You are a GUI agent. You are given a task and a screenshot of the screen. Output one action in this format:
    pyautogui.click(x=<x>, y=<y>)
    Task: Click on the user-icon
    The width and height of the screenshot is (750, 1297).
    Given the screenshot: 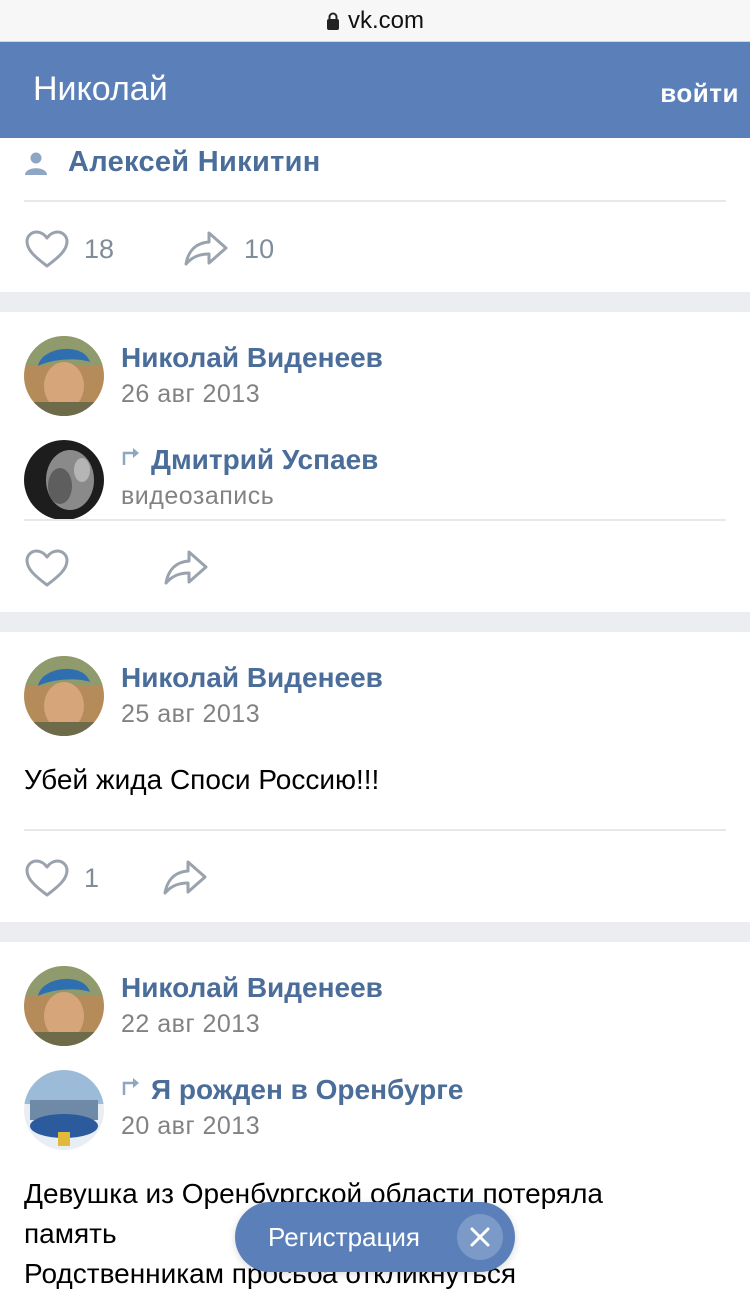 What is the action you would take?
    pyautogui.click(x=36, y=163)
    